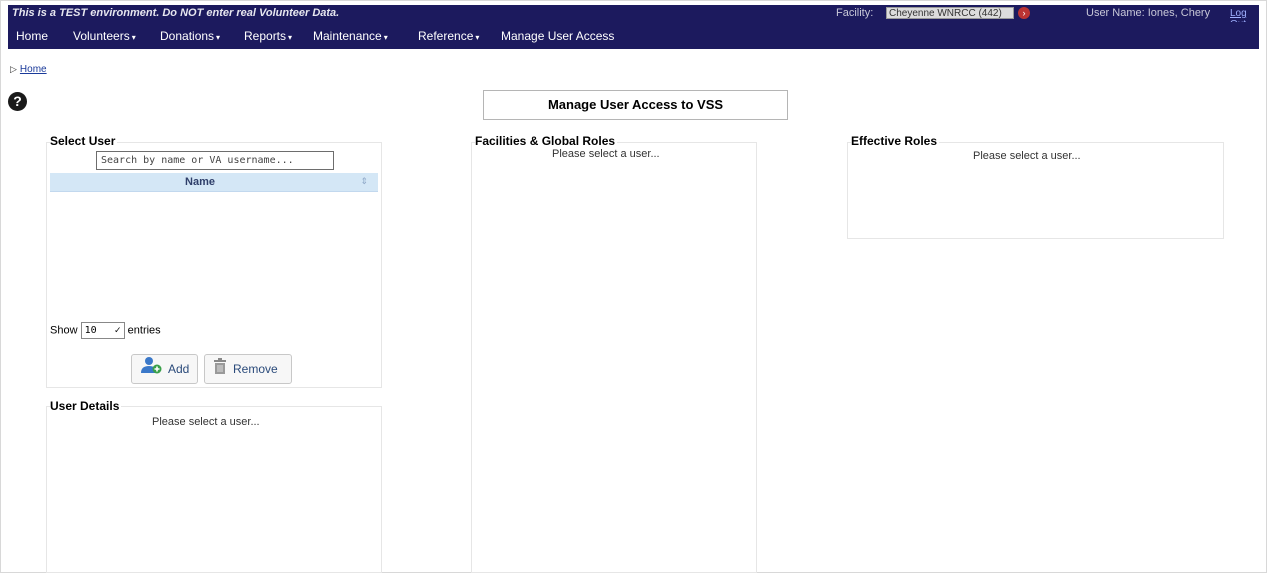 The height and width of the screenshot is (573, 1267). Describe the element at coordinates (117, 330) in the screenshot. I see `chevron-down-icon: ✓` at that location.